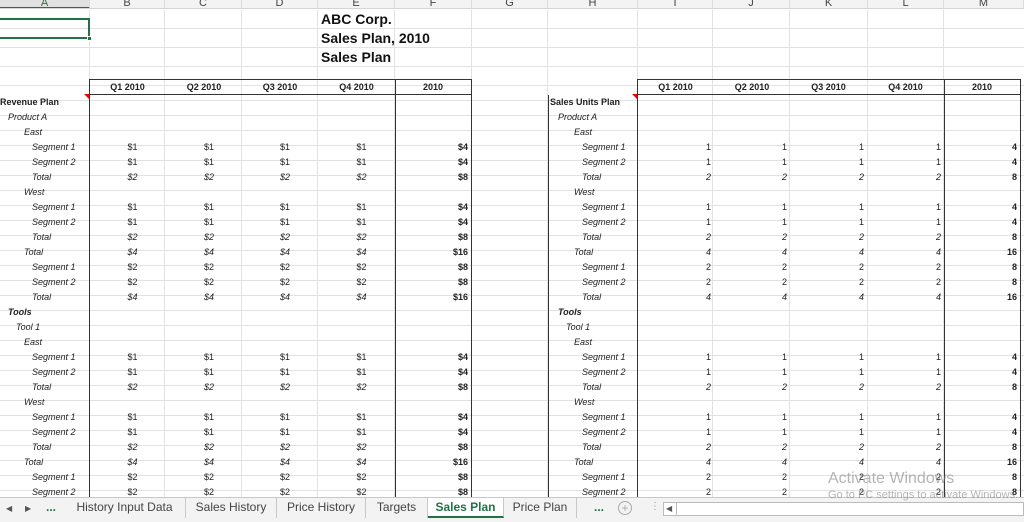  What do you see at coordinates (593, 4) in the screenshot?
I see `column-header-h: H` at bounding box center [593, 4].